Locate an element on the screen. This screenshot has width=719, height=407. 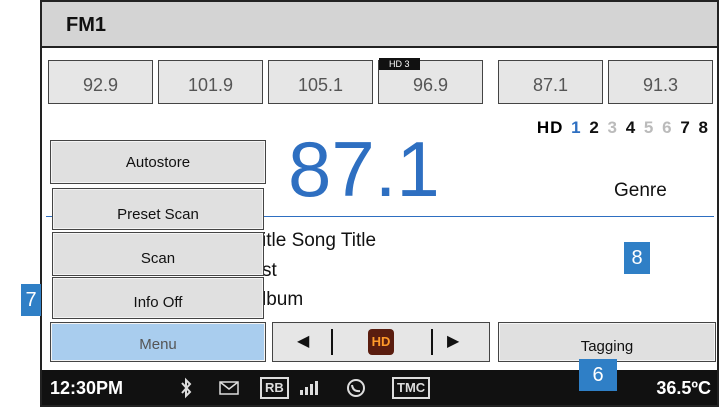
seek-control: ◀ HD ▶ is located at coordinates (381, 342).